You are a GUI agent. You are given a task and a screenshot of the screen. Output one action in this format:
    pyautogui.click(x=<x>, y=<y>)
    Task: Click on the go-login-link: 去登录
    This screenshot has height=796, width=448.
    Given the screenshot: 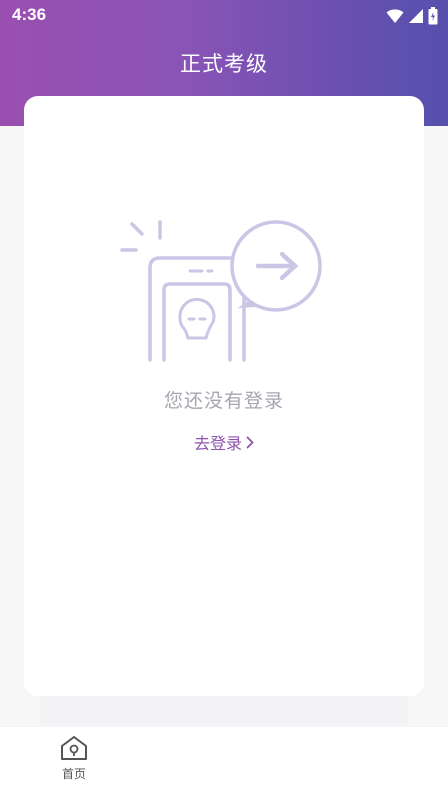 What is the action you would take?
    pyautogui.click(x=224, y=442)
    